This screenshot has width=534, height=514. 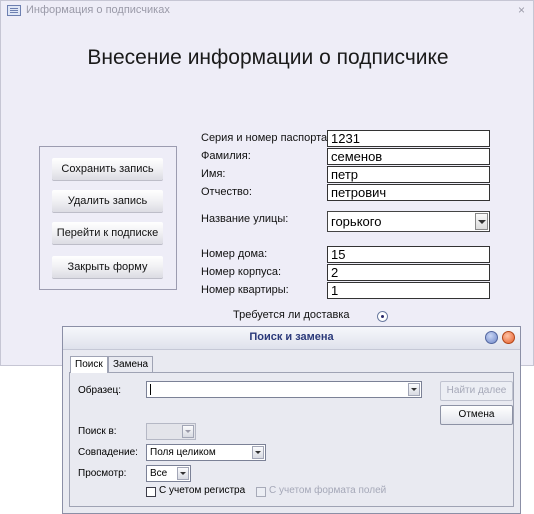 What do you see at coordinates (159, 473) in the screenshot?
I see `search-direction-value: Все` at bounding box center [159, 473].